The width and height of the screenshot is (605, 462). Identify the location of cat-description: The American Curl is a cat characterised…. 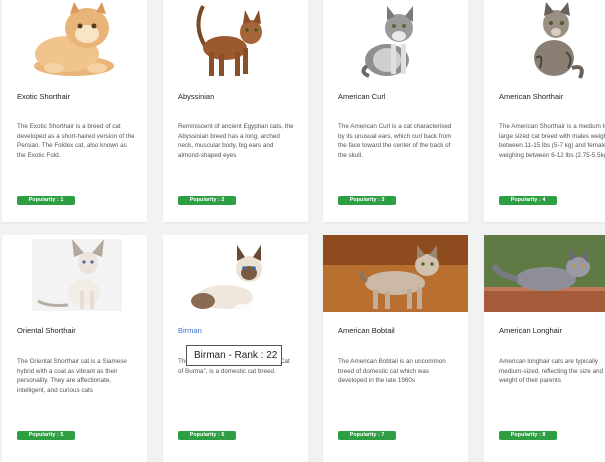
(395, 141).